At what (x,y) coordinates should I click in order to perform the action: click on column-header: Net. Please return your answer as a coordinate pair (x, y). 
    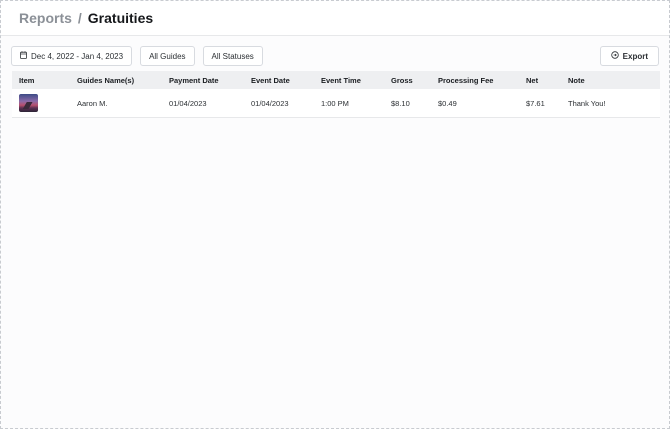
    Looking at the image, I should click on (532, 80).